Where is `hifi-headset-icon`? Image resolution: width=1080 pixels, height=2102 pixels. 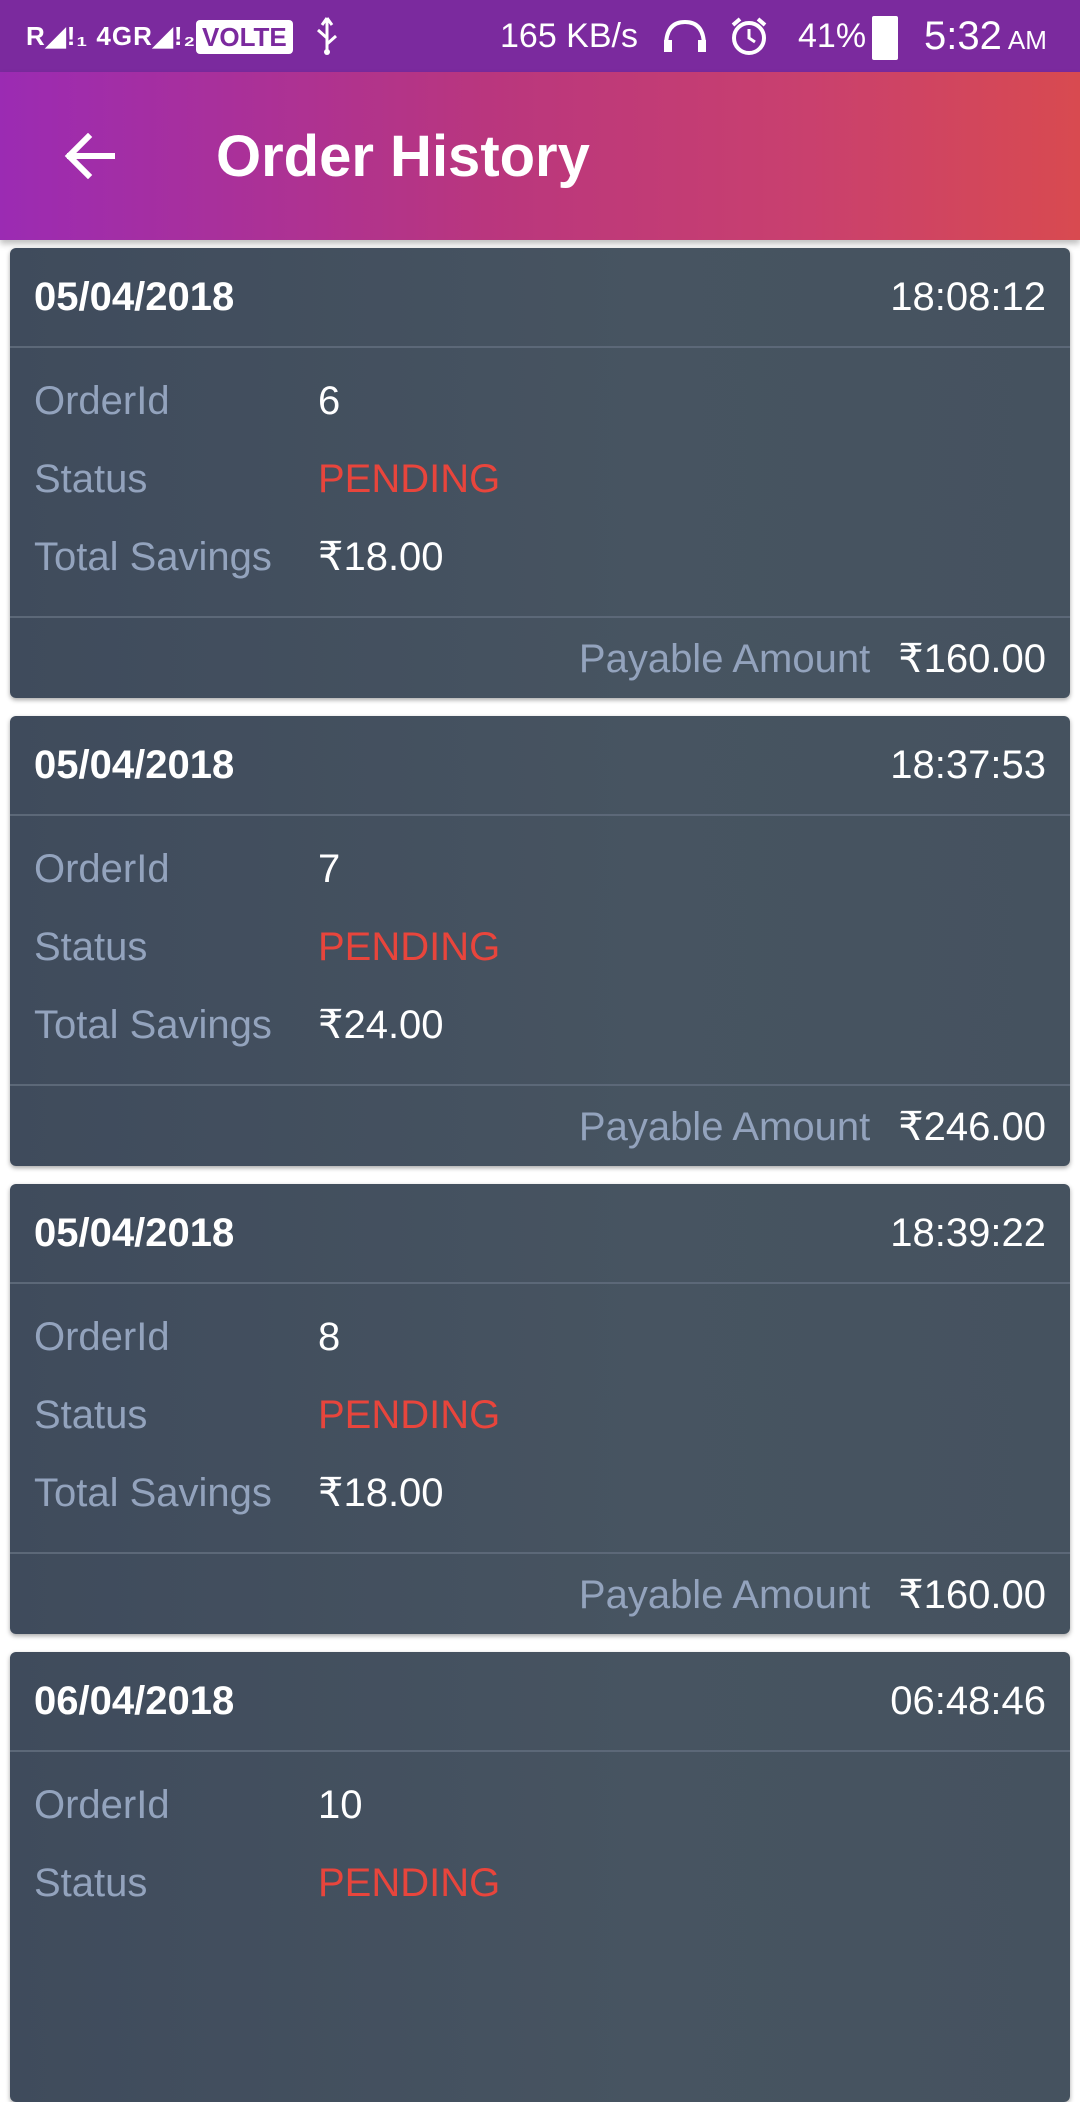 hifi-headset-icon is located at coordinates (685, 36).